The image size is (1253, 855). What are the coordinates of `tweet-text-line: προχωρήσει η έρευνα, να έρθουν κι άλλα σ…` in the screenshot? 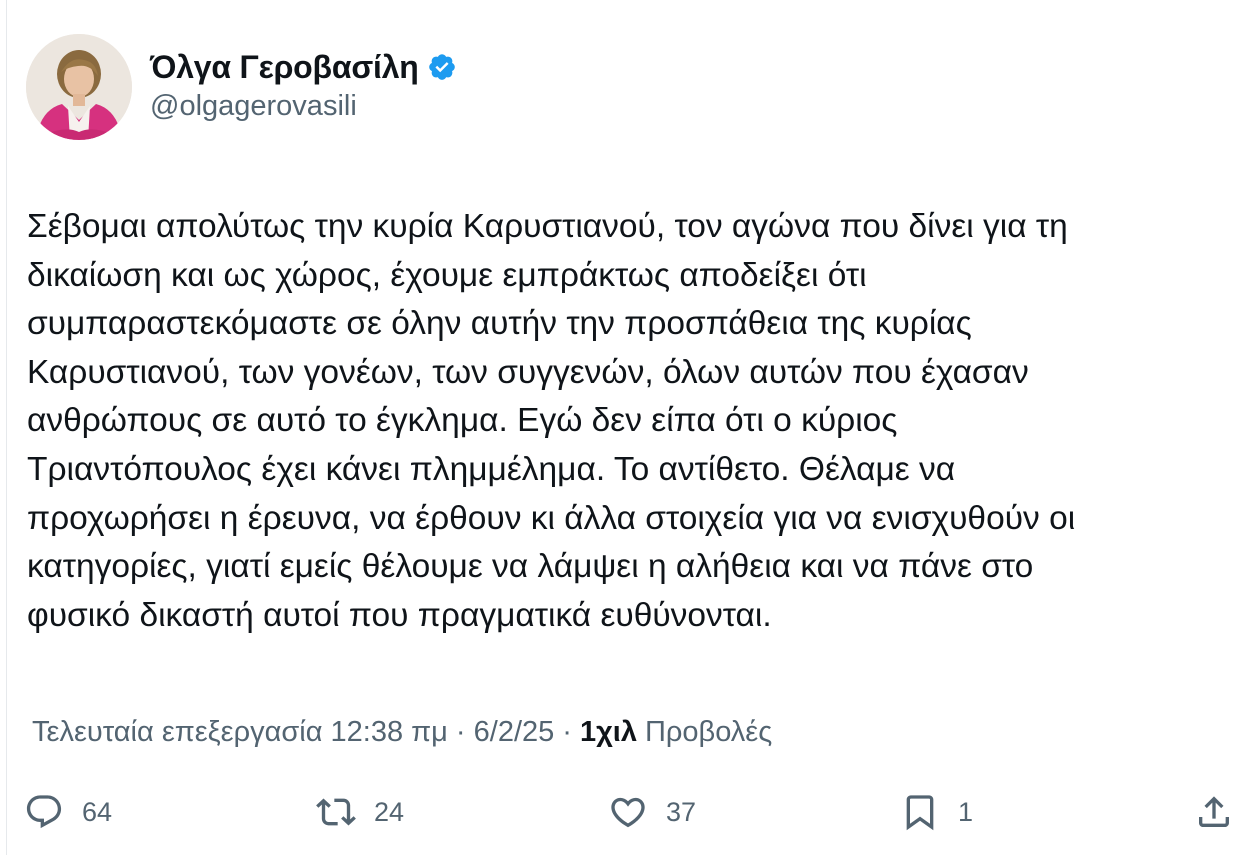 It's located at (551, 518).